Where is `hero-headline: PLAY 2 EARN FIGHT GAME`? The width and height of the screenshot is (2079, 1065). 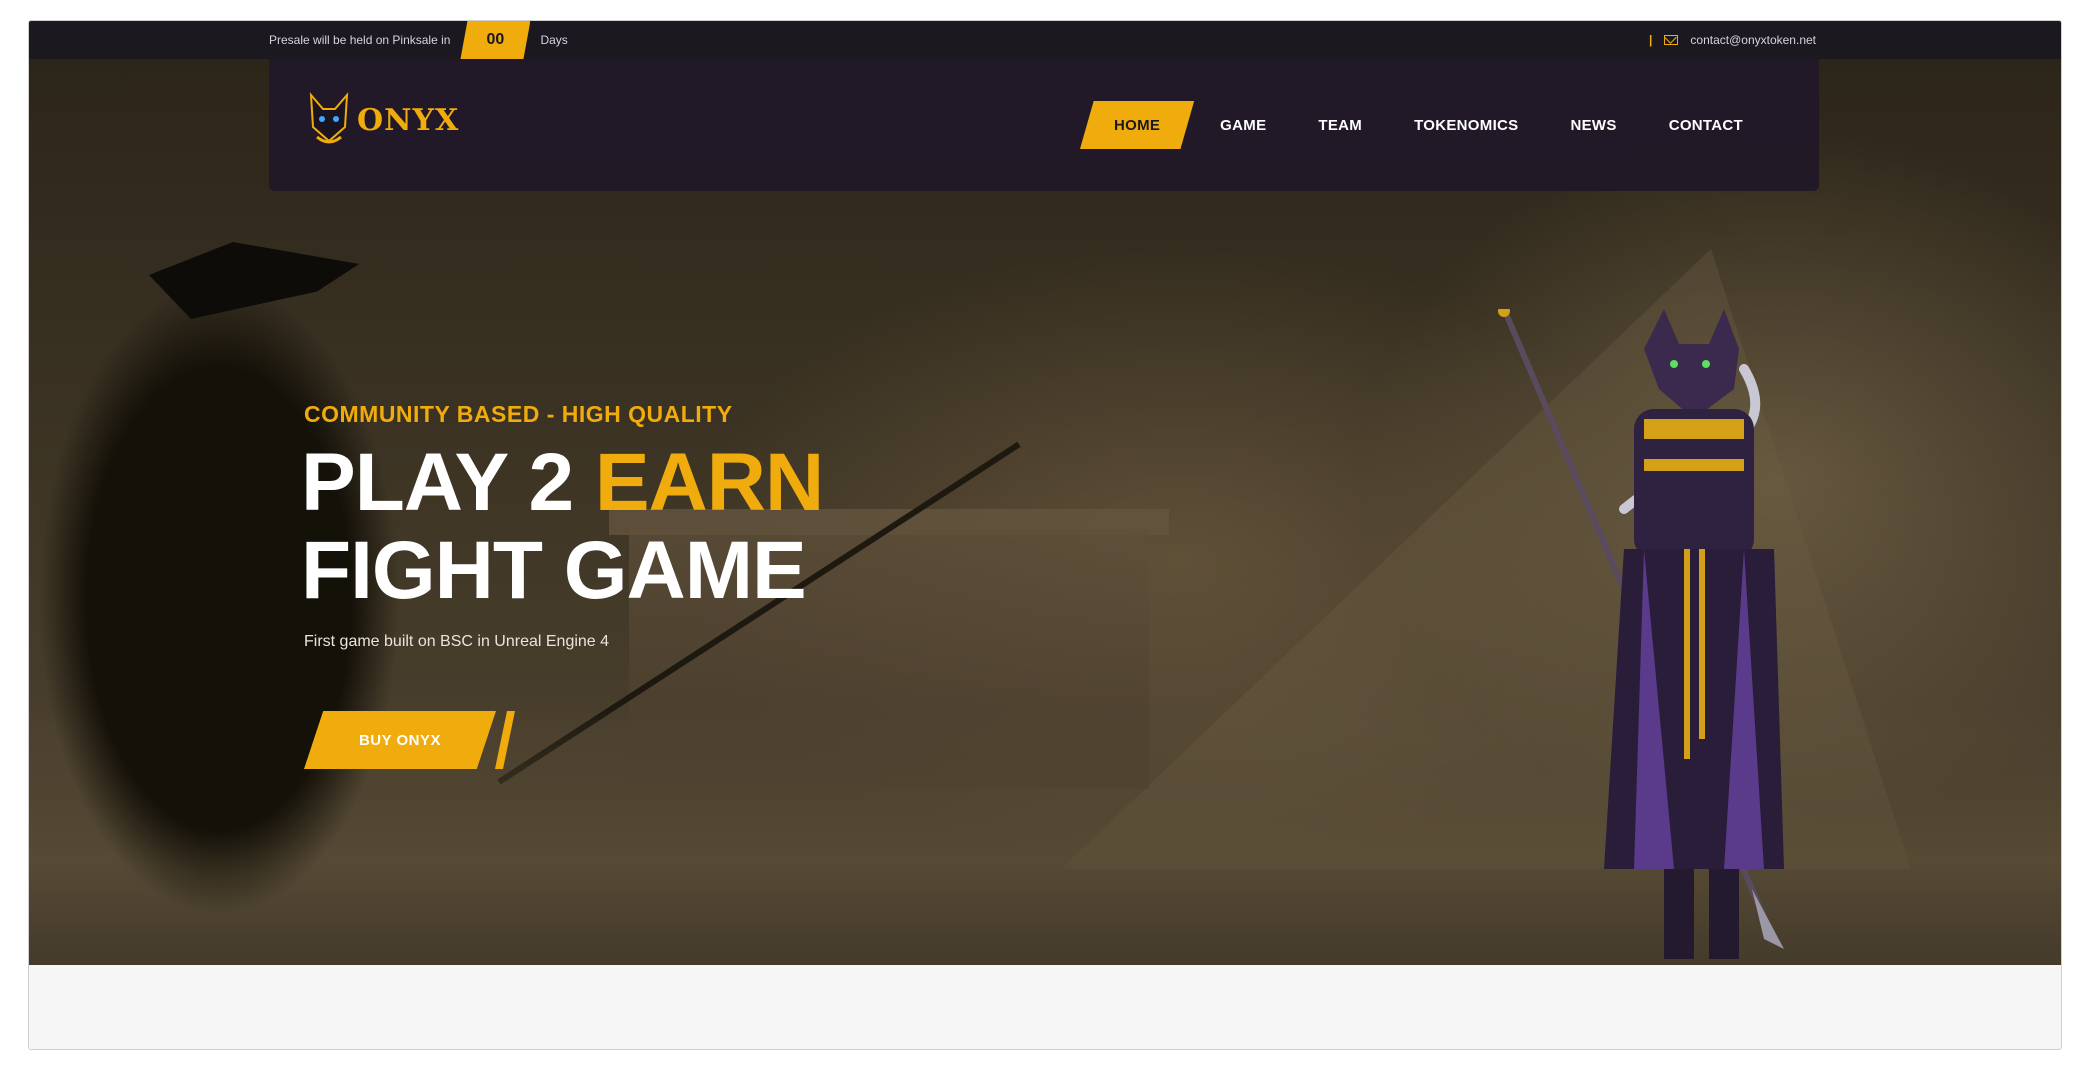
hero-headline: PLAY 2 EARN FIGHT GAME is located at coordinates (562, 526).